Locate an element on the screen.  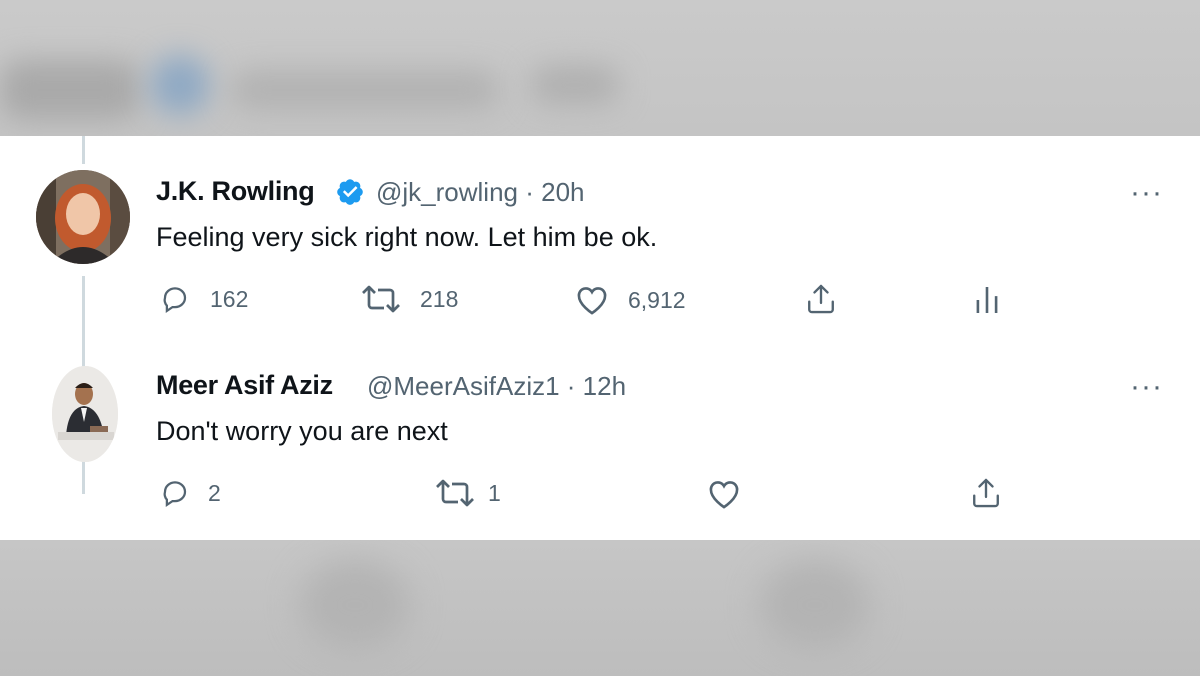
retweet-button: 218 is located at coordinates (409, 299).